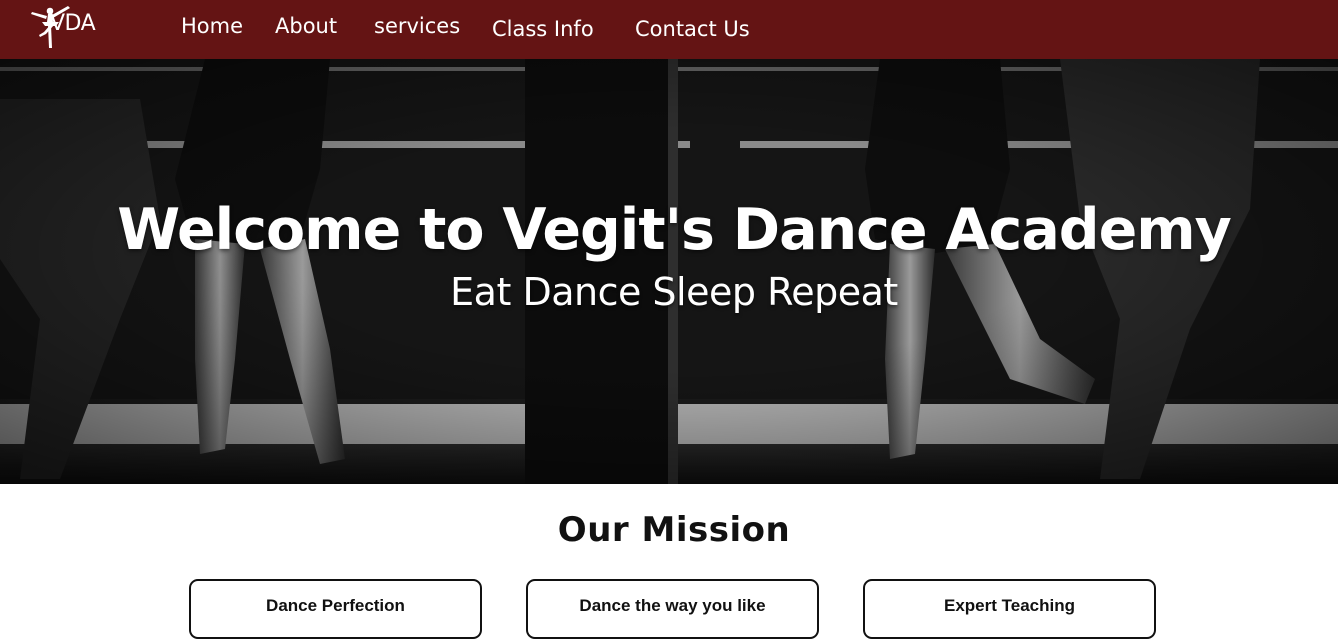 The width and height of the screenshot is (1338, 639). What do you see at coordinates (306, 26) in the screenshot?
I see `nav-about: About` at bounding box center [306, 26].